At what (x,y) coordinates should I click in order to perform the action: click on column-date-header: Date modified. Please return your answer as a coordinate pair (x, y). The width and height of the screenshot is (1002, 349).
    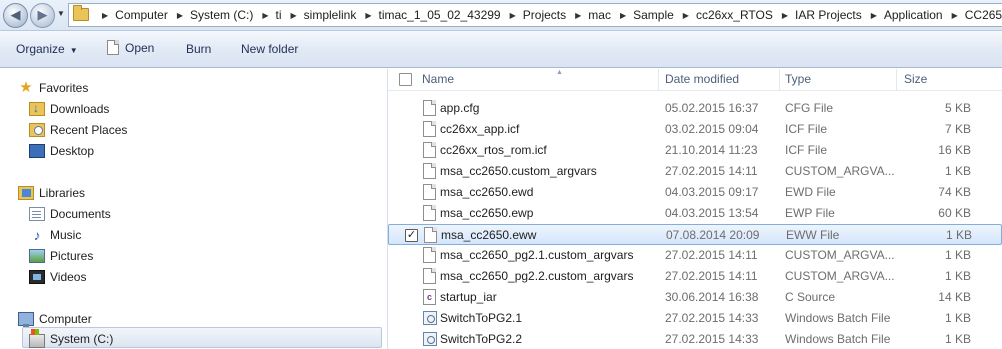
    Looking at the image, I should click on (720, 80).